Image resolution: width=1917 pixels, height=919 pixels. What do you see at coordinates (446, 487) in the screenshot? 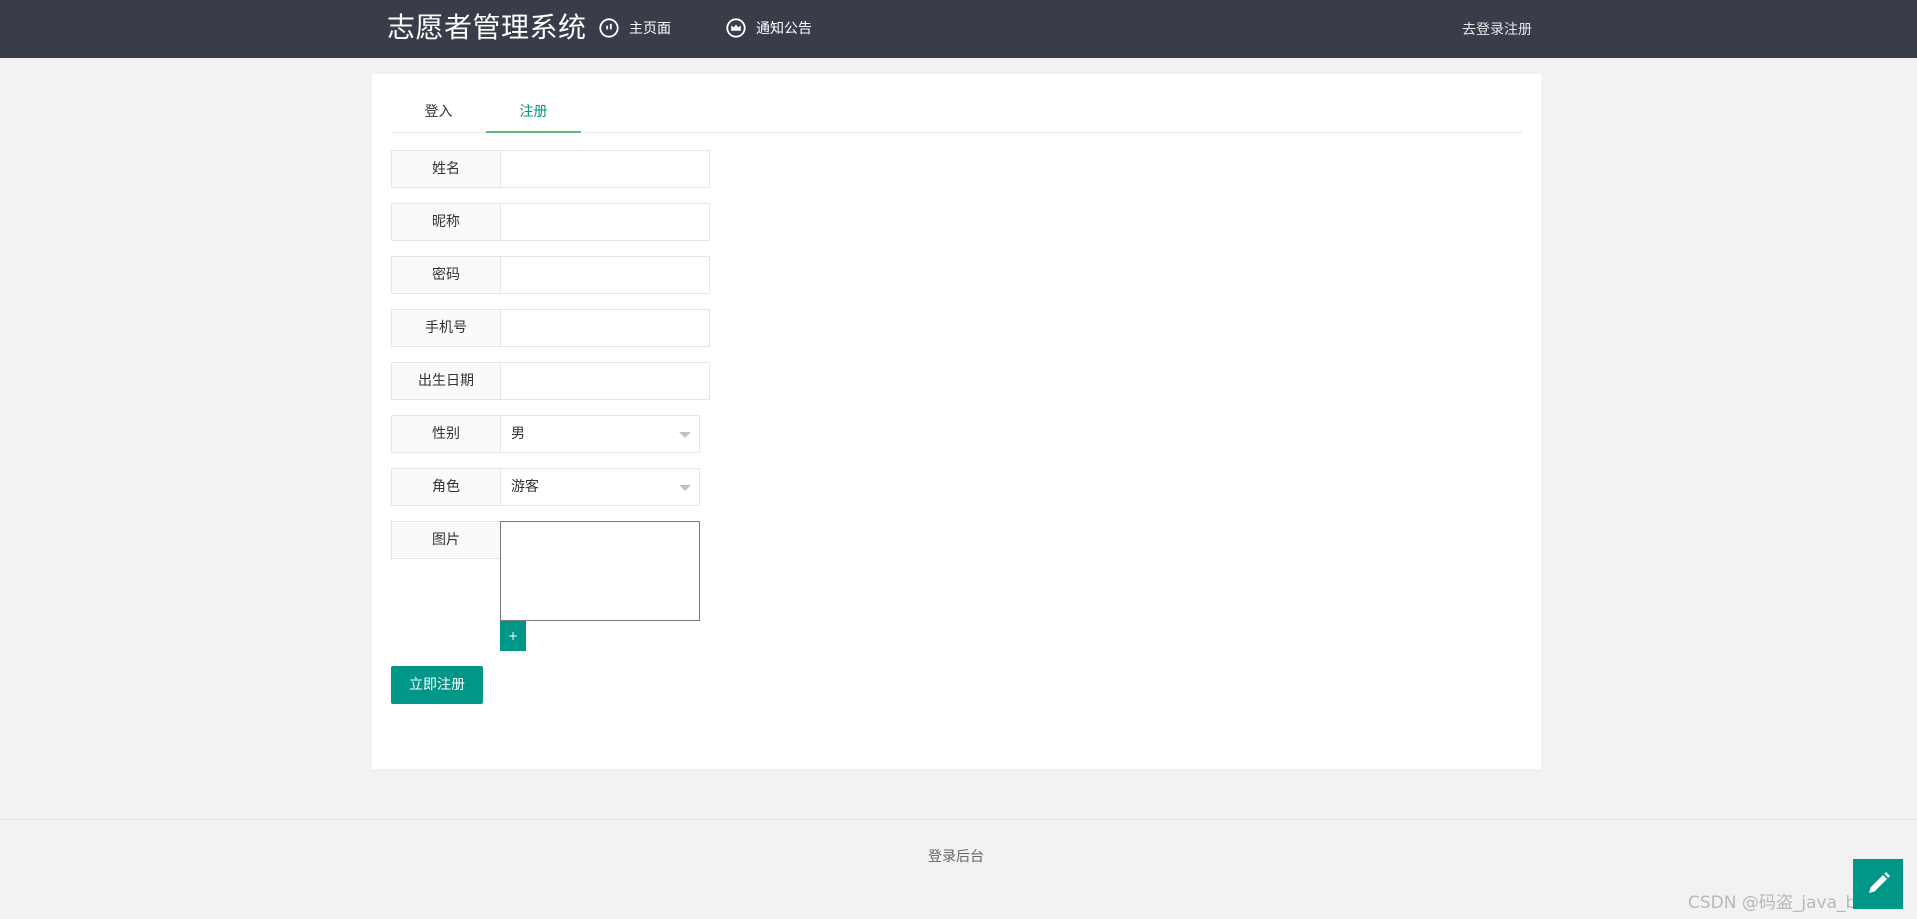
I see `role-label: 角色` at bounding box center [446, 487].